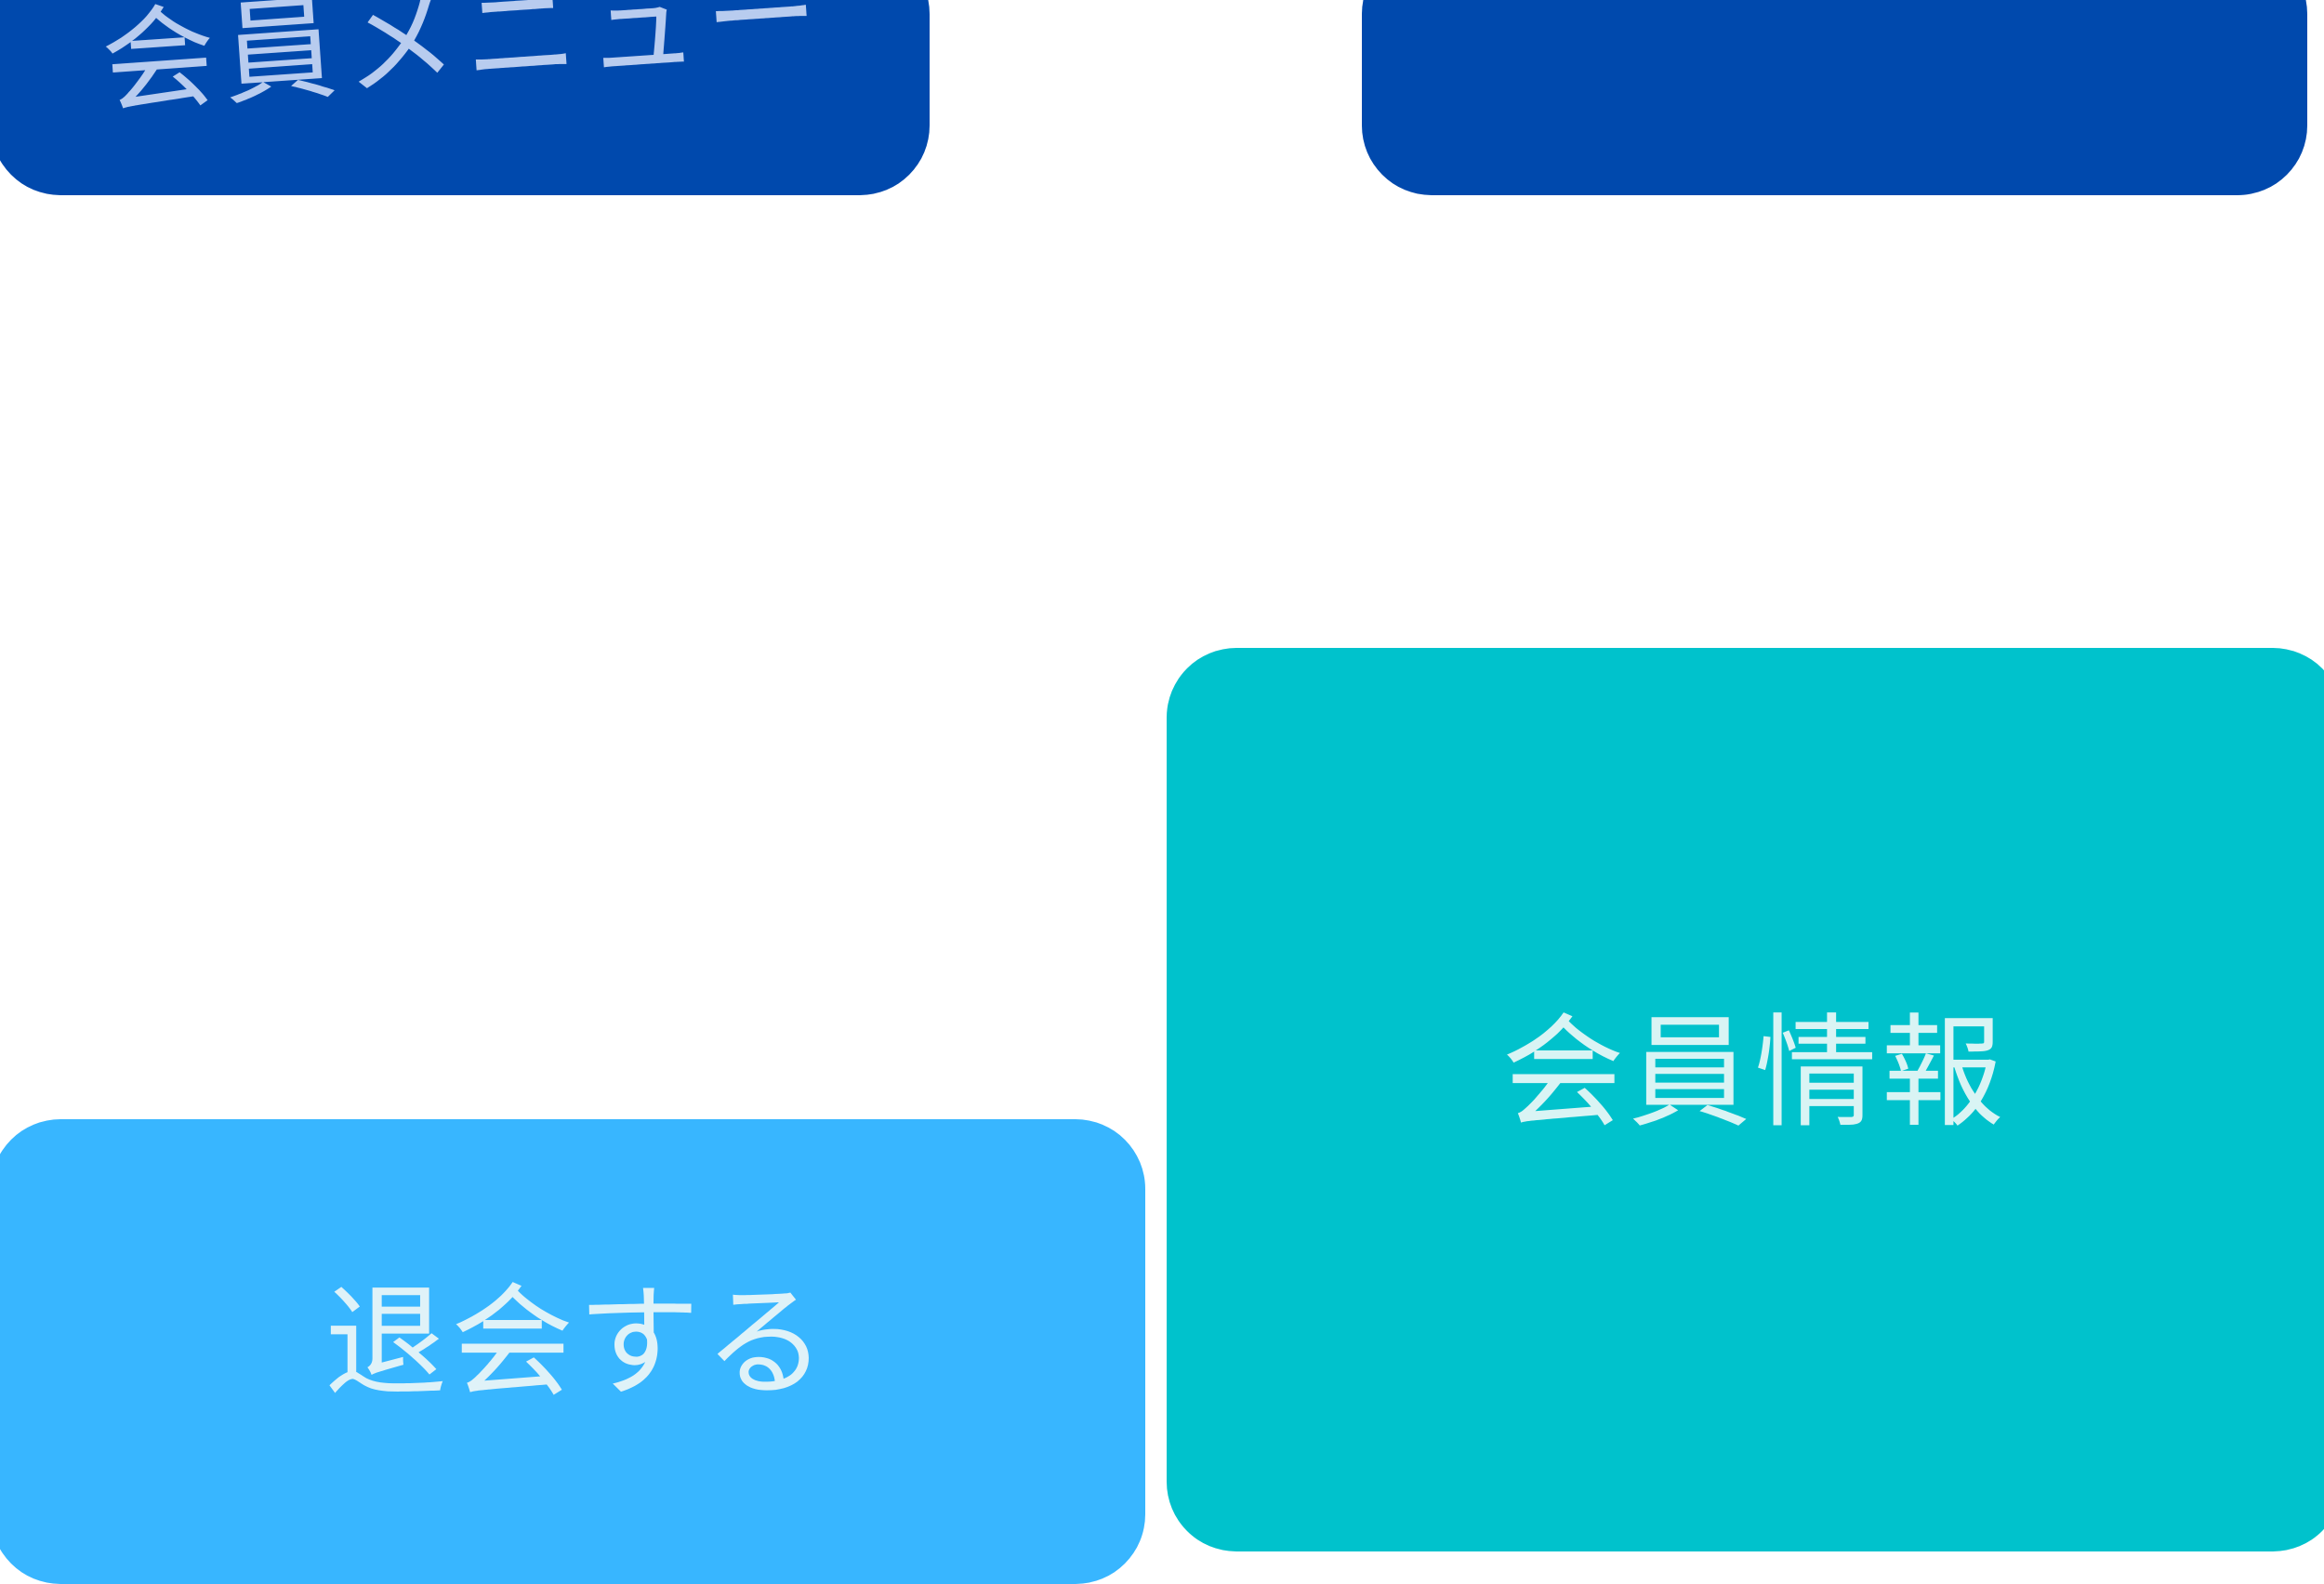  I want to click on member-menu-header: 会員メニュー, so click(465, 97).